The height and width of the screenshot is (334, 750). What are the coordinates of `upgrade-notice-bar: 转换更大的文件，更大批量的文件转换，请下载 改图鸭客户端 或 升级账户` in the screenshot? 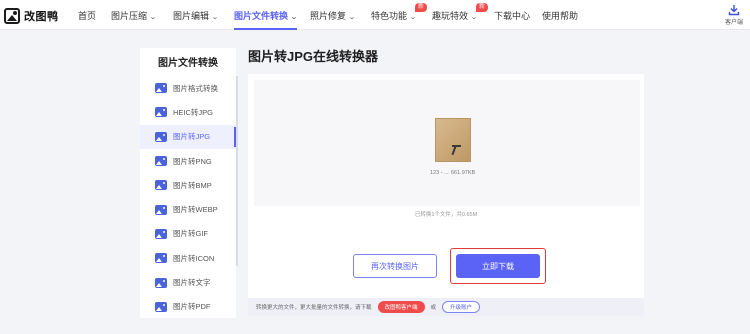 It's located at (446, 307).